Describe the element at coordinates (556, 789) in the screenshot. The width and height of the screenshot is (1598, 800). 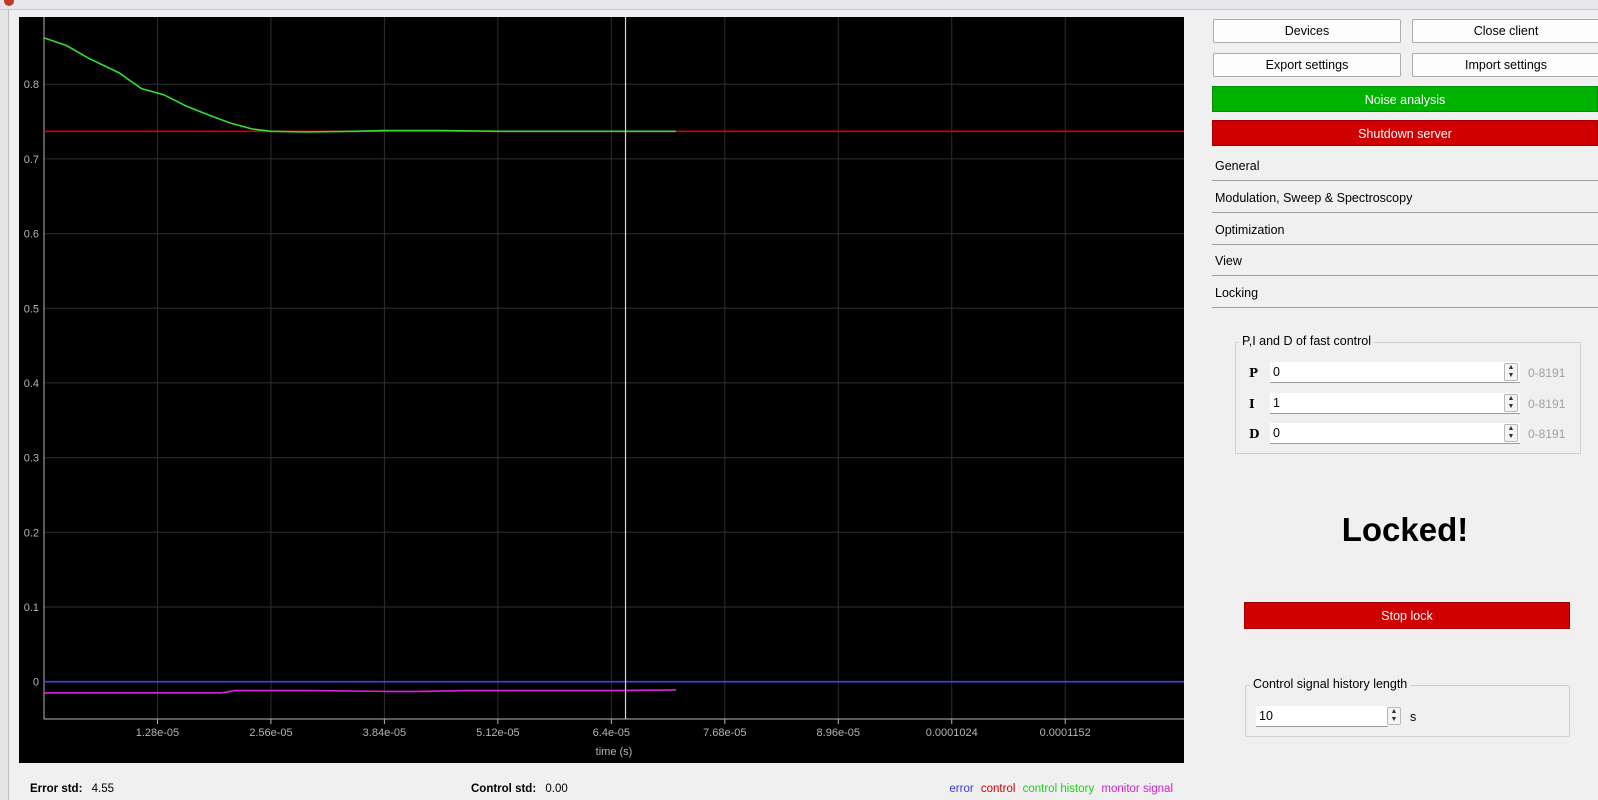
I see `control-std-value: 0.00` at that location.